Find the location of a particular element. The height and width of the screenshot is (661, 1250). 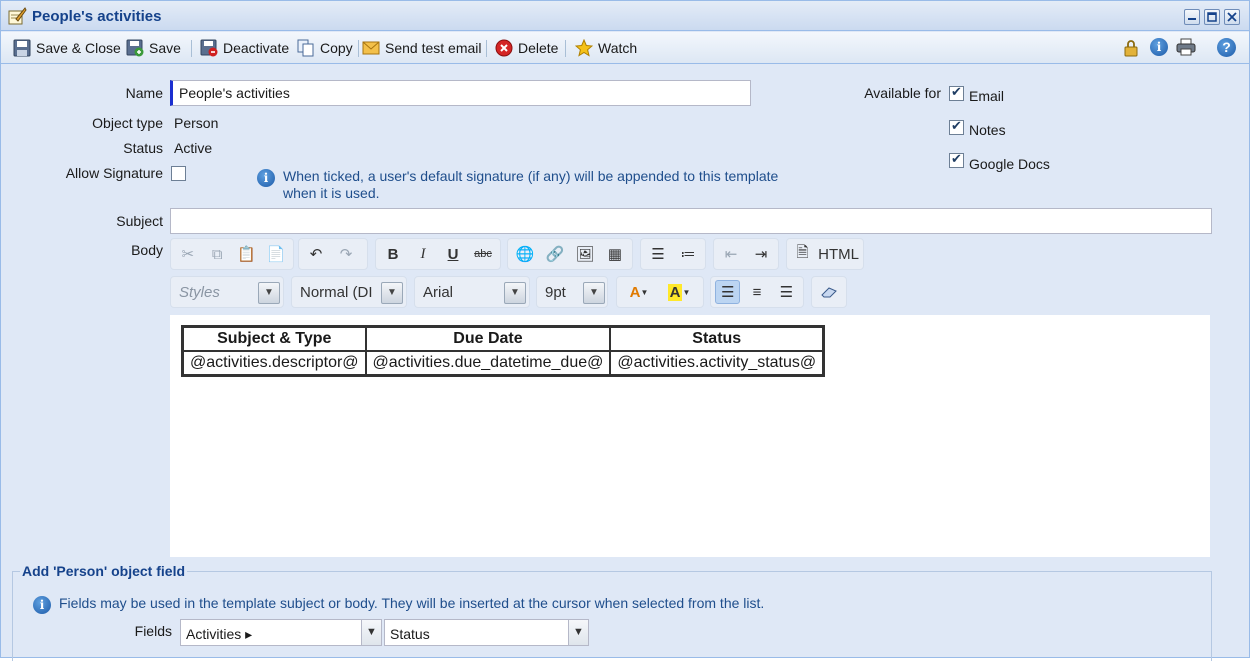

save-close-icon is located at coordinates (22, 48).